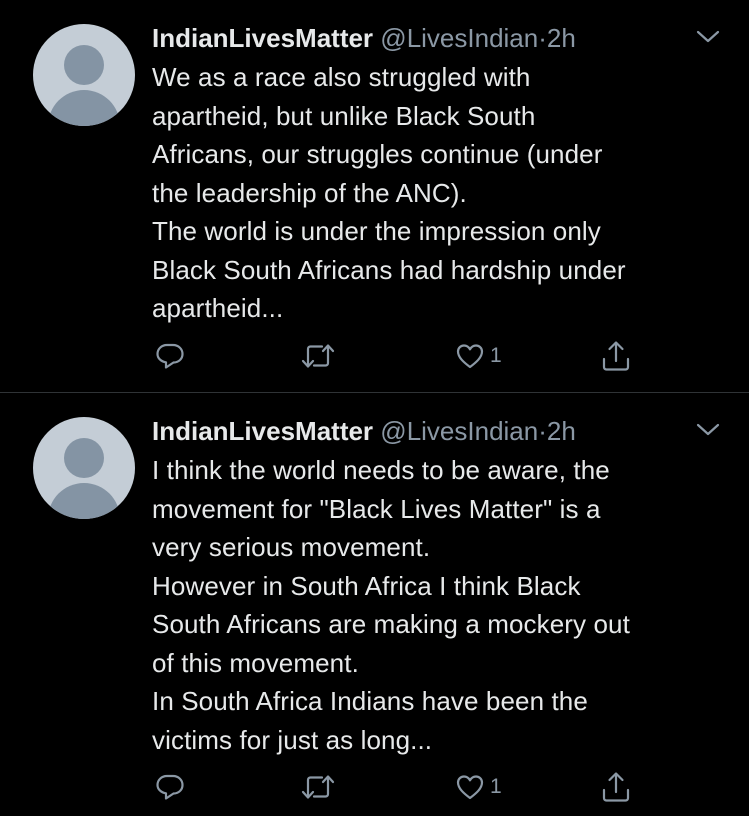  I want to click on tweet-text-line: movement for "Black Lives Matter" is a, so click(376, 508).